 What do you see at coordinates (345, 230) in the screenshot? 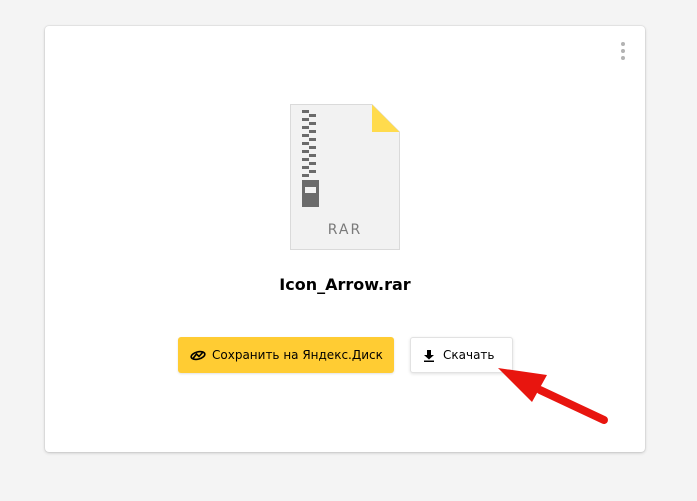
I see `file-extension-label: RAR` at bounding box center [345, 230].